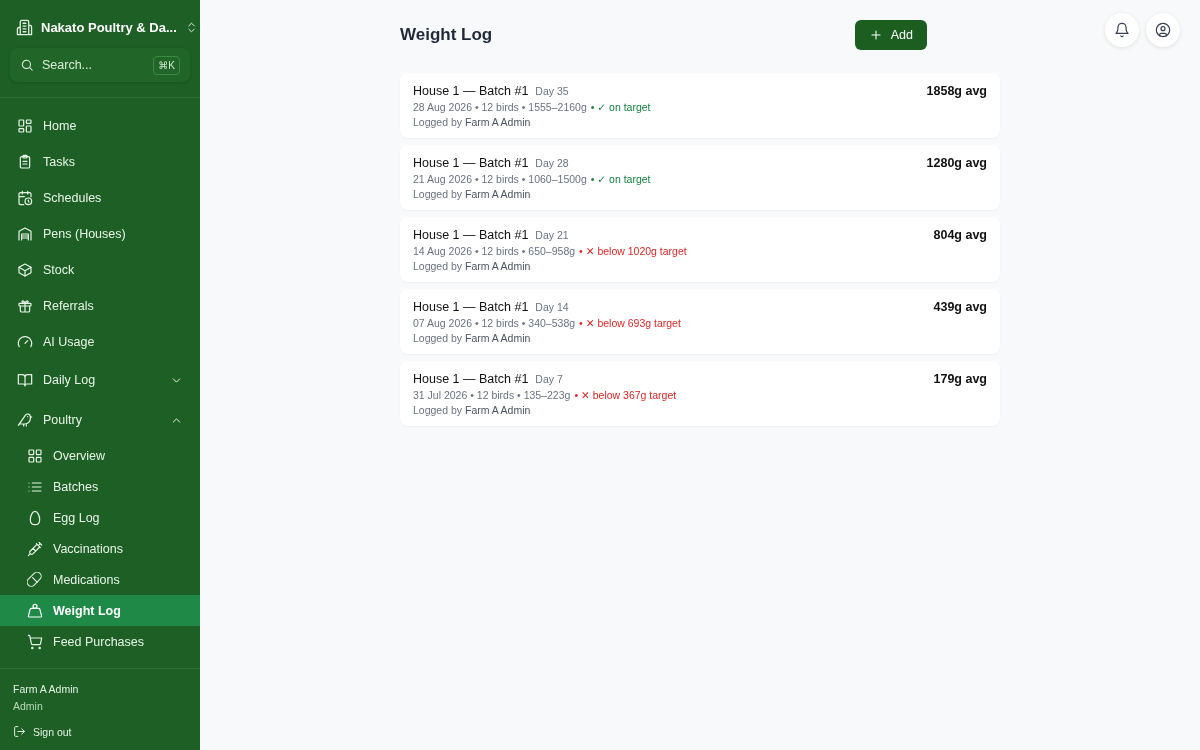 The width and height of the screenshot is (1200, 750). Describe the element at coordinates (100, 486) in the screenshot. I see `nav-item: Batches` at that location.